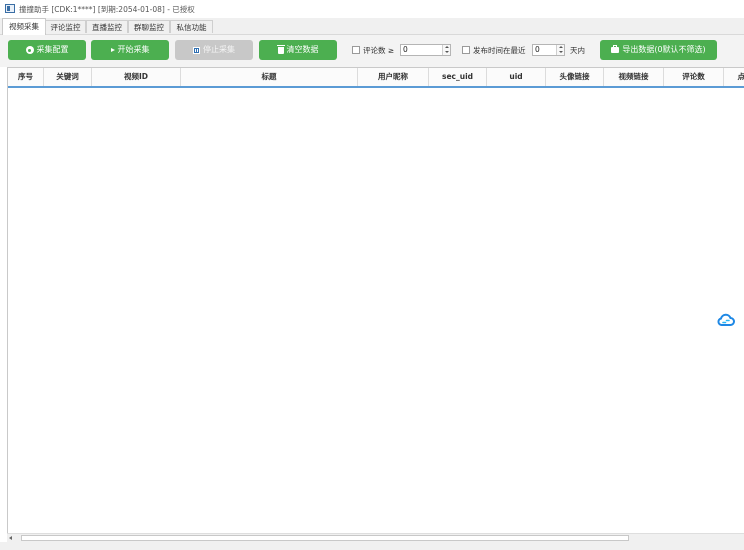 Image resolution: width=744 pixels, height=550 pixels. Describe the element at coordinates (726, 320) in the screenshot. I see `cloud-icon` at that location.